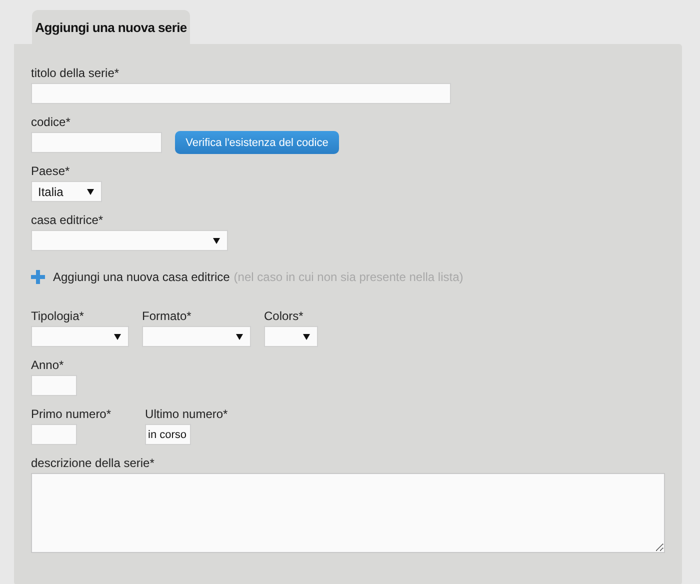 The width and height of the screenshot is (700, 584). I want to click on field-label: codice*, so click(51, 122).